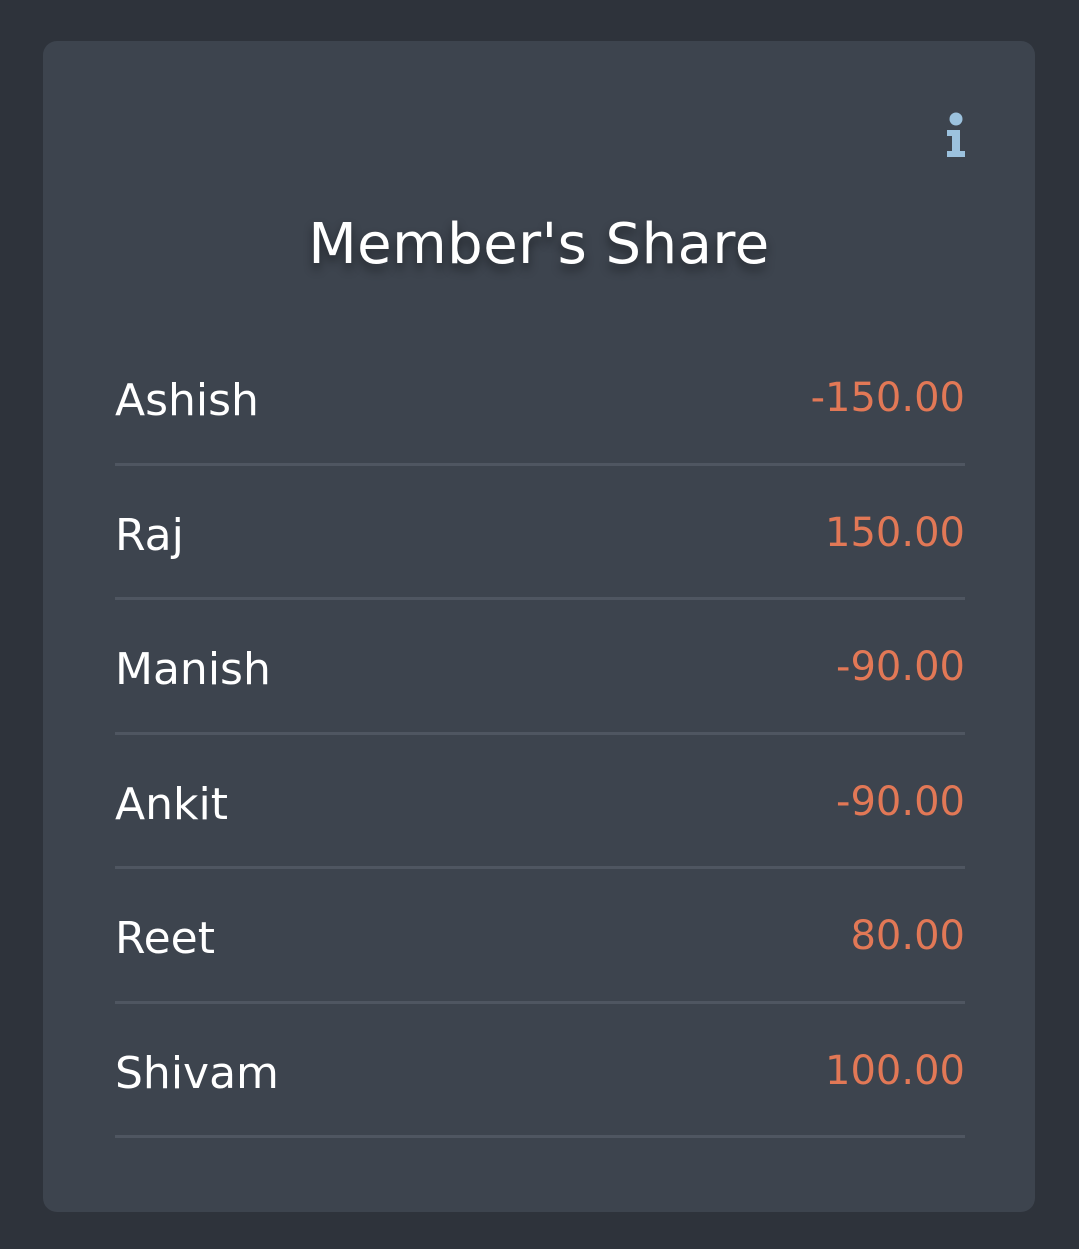  Describe the element at coordinates (165, 938) in the screenshot. I see `member-name: Reet` at that location.